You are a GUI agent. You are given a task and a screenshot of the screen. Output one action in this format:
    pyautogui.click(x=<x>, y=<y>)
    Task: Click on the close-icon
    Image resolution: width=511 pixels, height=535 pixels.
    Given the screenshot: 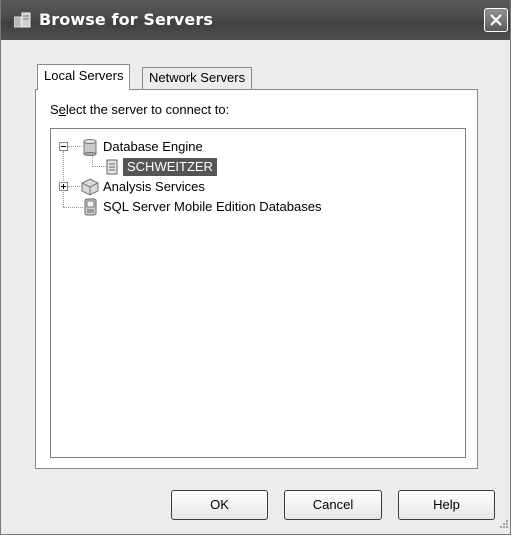 What is the action you would take?
    pyautogui.click(x=496, y=20)
    